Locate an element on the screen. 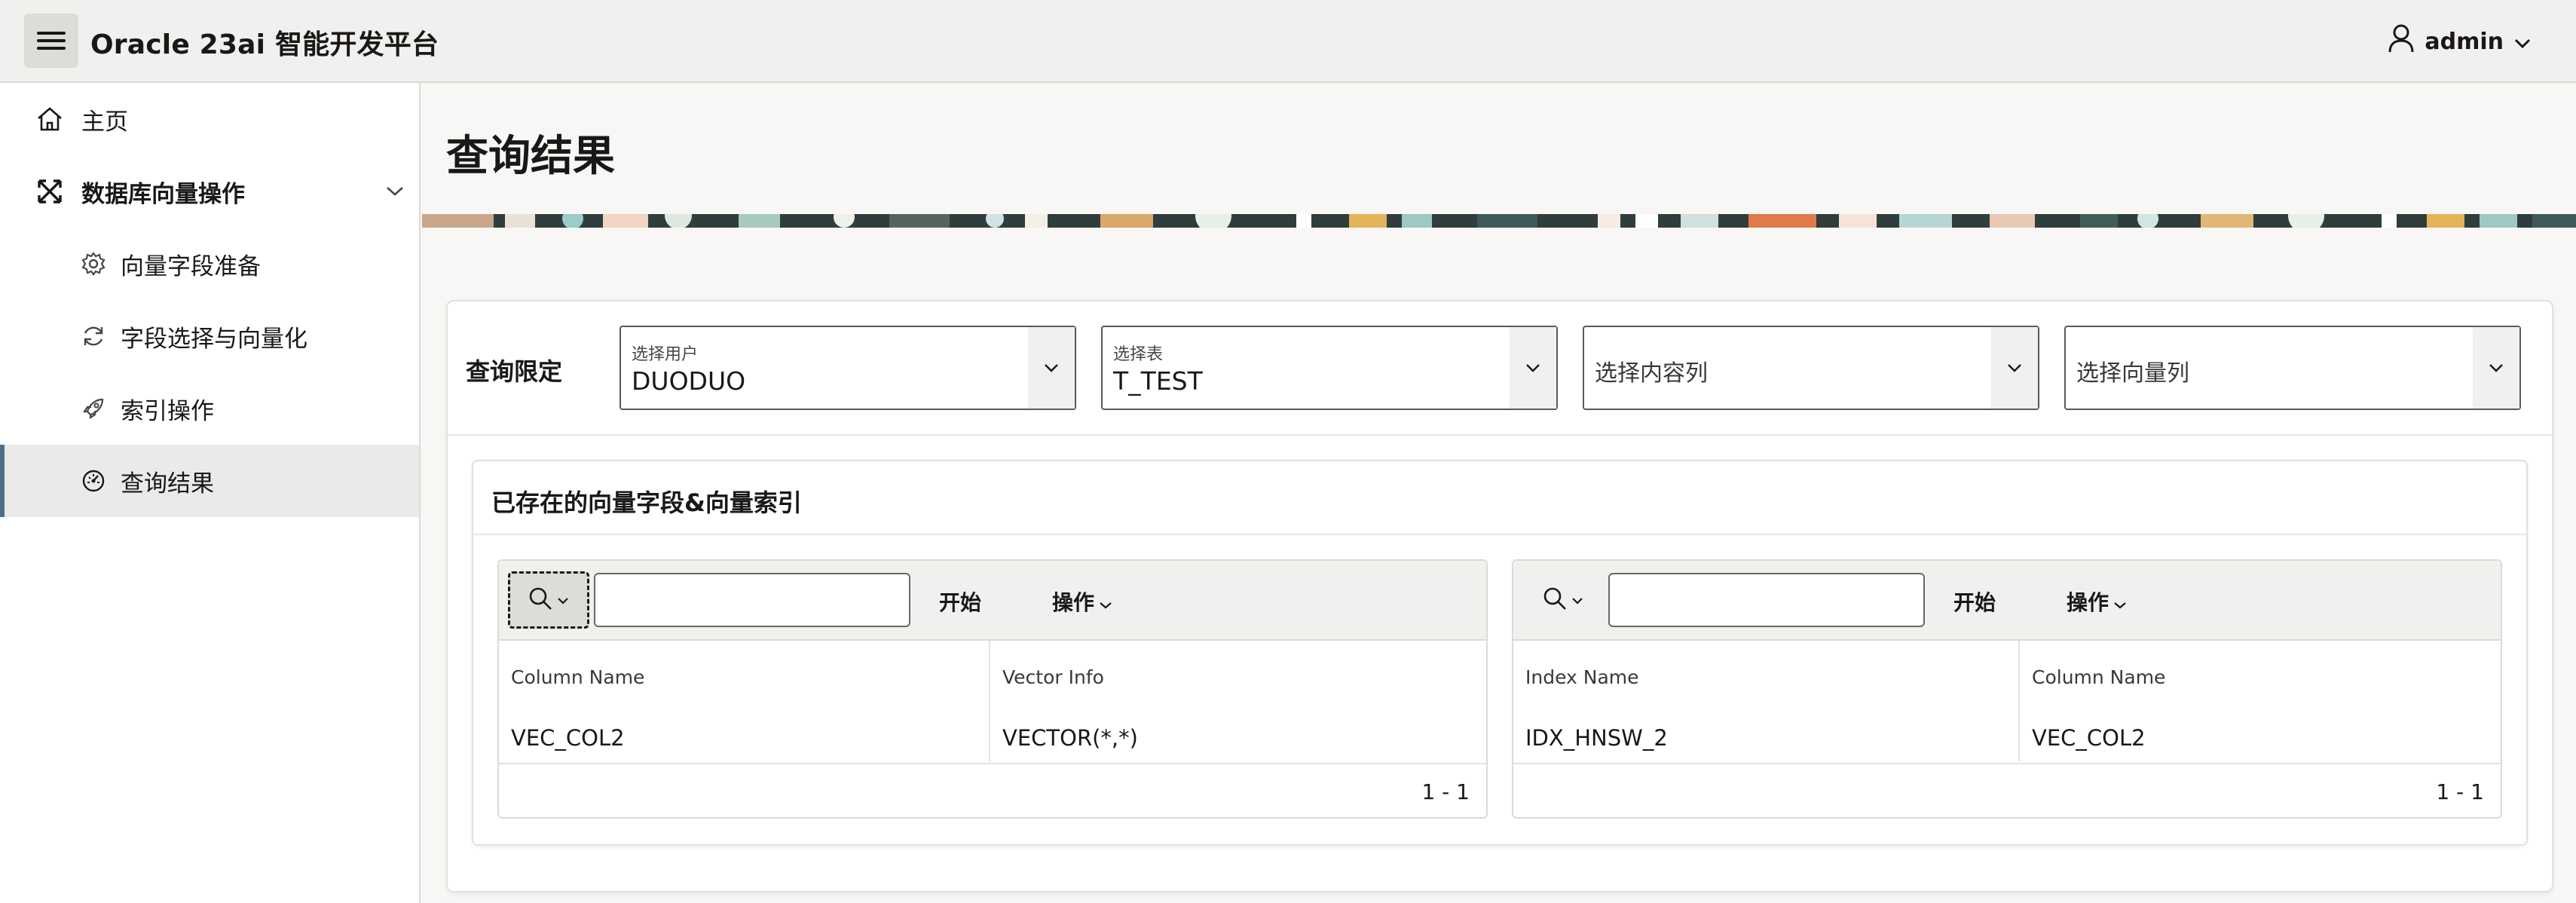 The image size is (2576, 903). user-icon is located at coordinates (2401, 41).